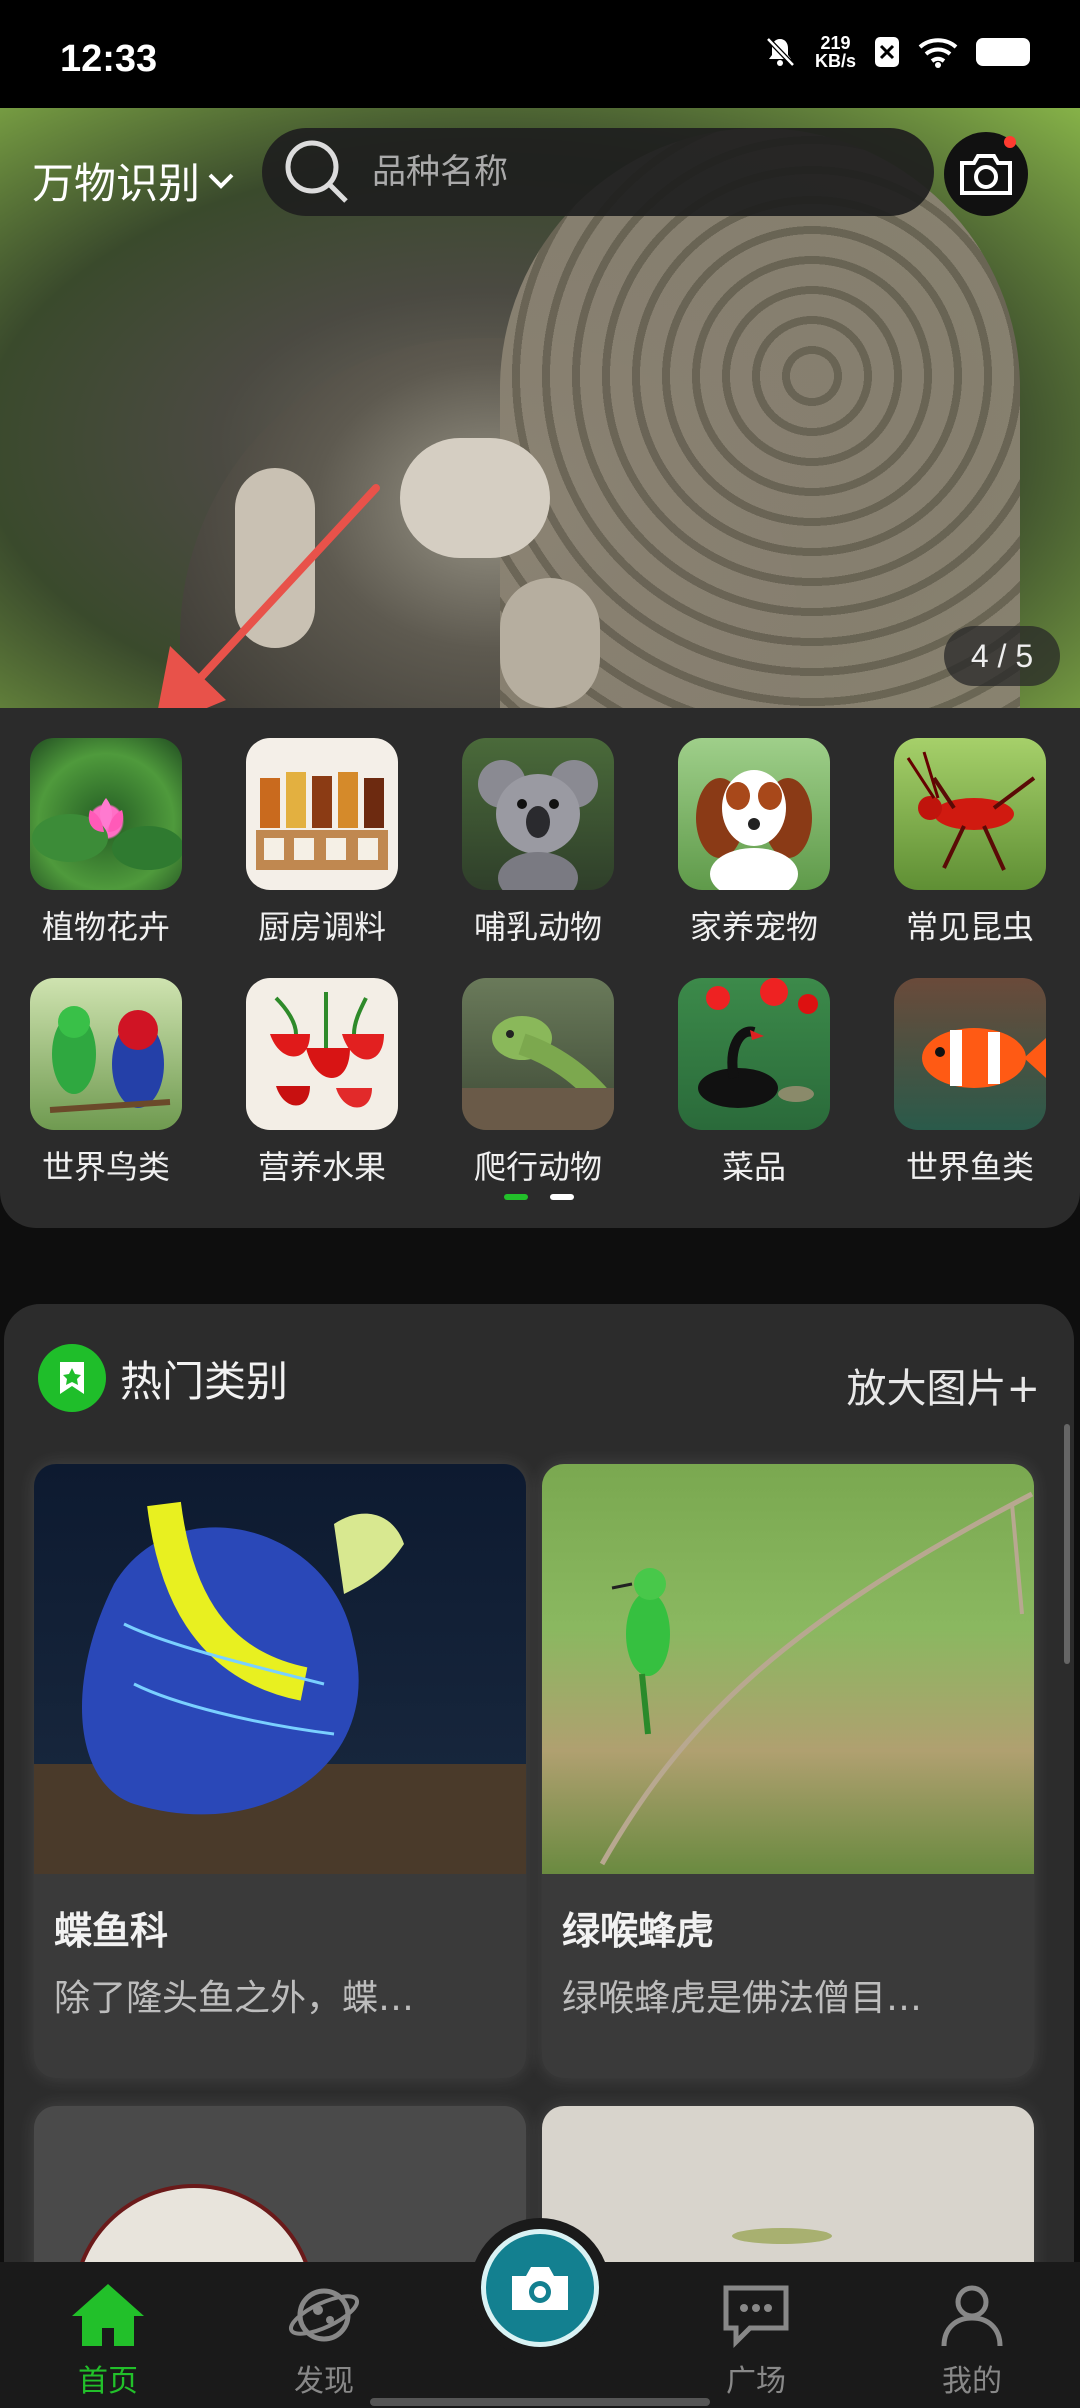 The width and height of the screenshot is (1080, 2408). I want to click on nav-home: 首页, so click(108, 2340).